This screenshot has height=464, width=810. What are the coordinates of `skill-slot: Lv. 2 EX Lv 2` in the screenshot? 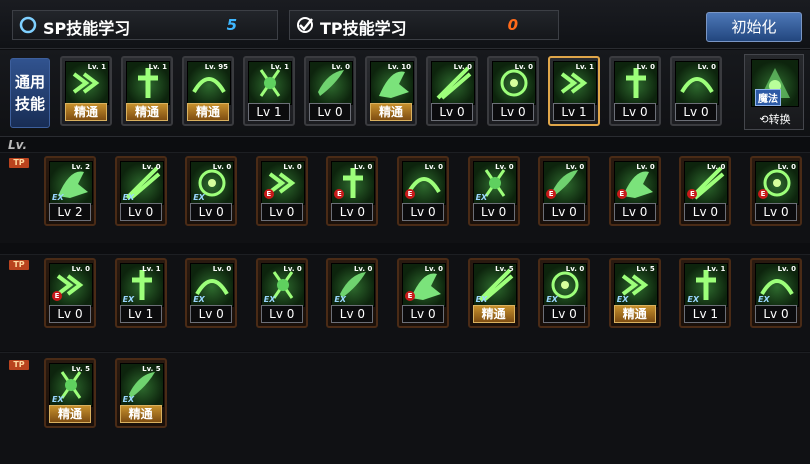 It's located at (70, 191).